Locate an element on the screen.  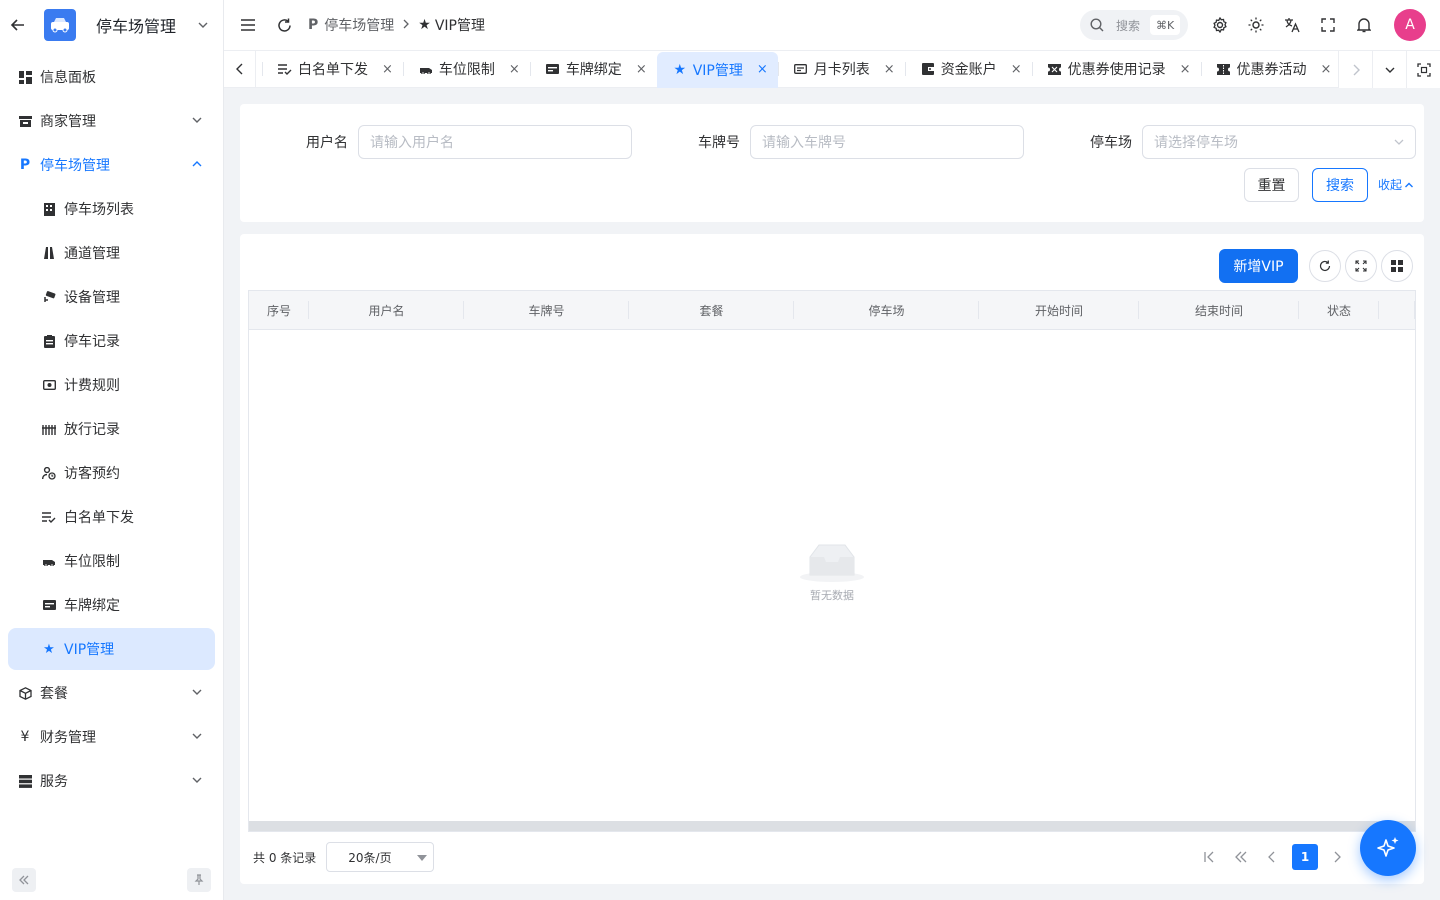
column-header: 状态 is located at coordinates (1339, 310).